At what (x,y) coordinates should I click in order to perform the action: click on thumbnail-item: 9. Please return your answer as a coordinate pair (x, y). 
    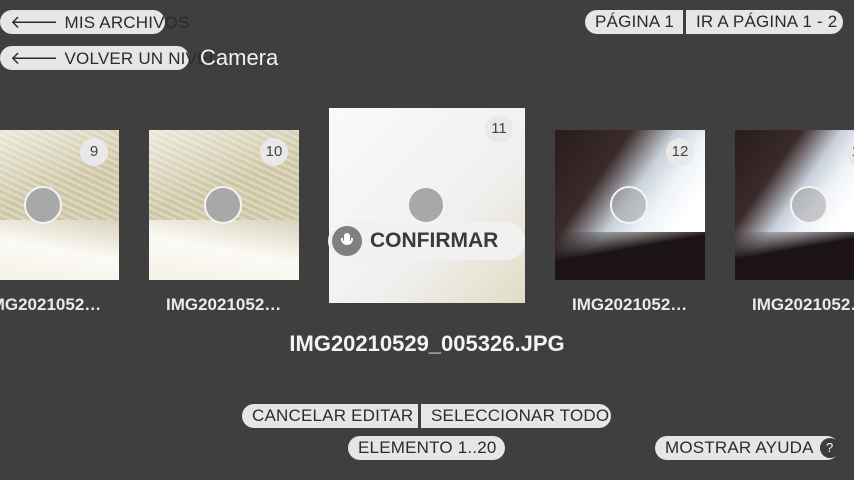
    Looking at the image, I should click on (59, 205).